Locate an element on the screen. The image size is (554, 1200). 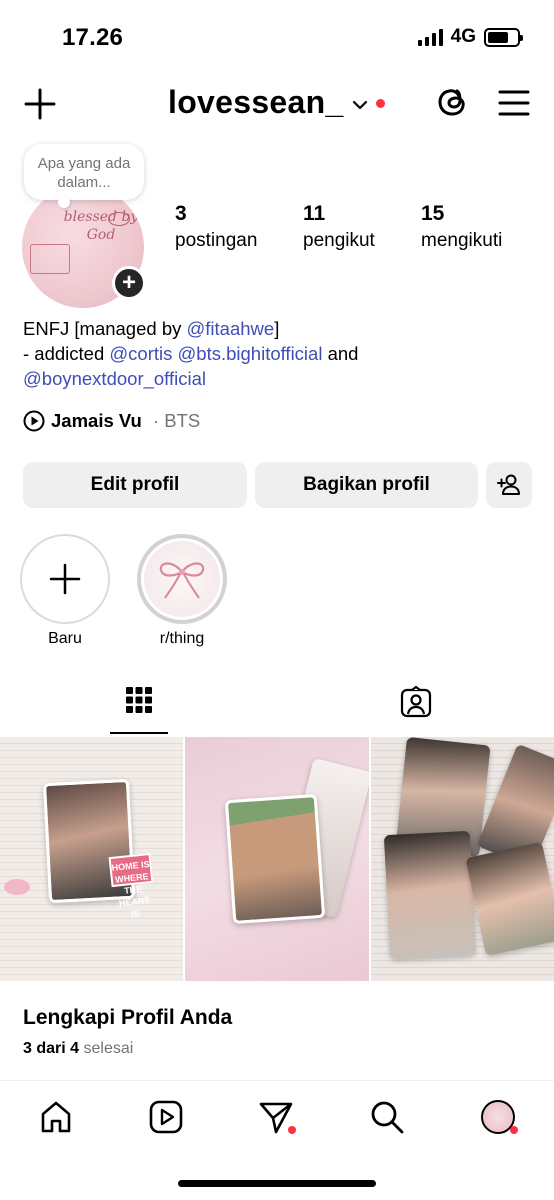
profile-tabs is located at coordinates (277, 708).